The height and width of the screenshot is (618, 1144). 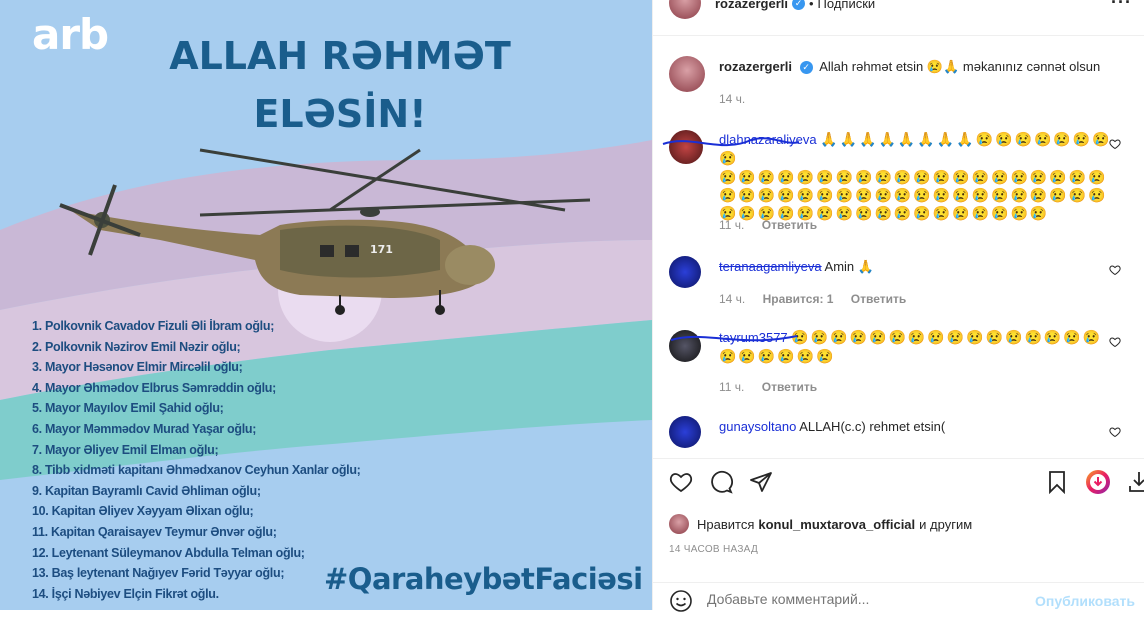 I want to click on share-icon, so click(x=761, y=484).